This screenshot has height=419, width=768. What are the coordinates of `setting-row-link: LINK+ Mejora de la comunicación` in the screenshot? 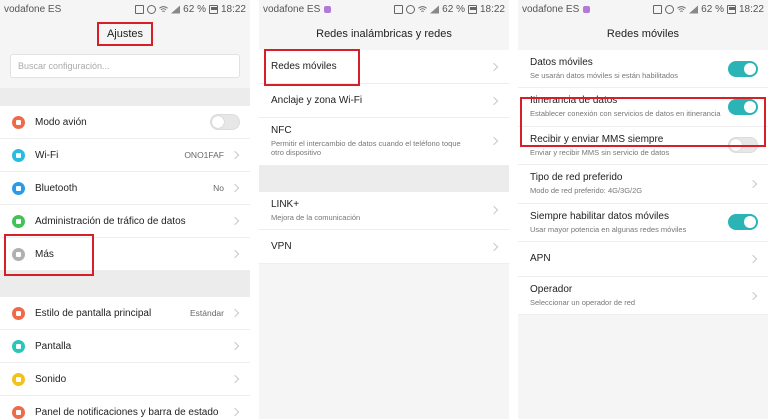 It's located at (384, 211).